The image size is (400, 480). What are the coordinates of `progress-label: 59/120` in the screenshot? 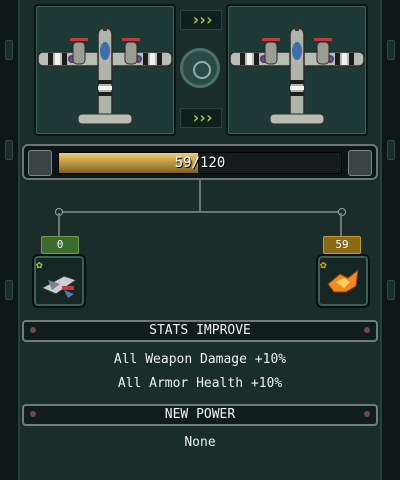 It's located at (200, 163).